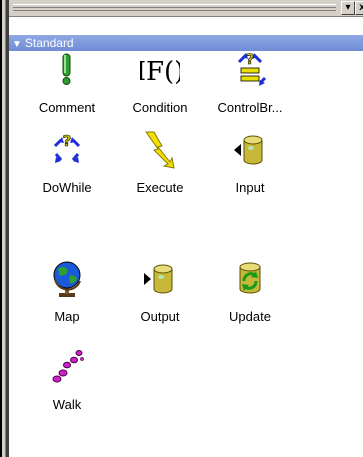 This screenshot has height=457, width=363. I want to click on tool-label: Condition, so click(160, 107).